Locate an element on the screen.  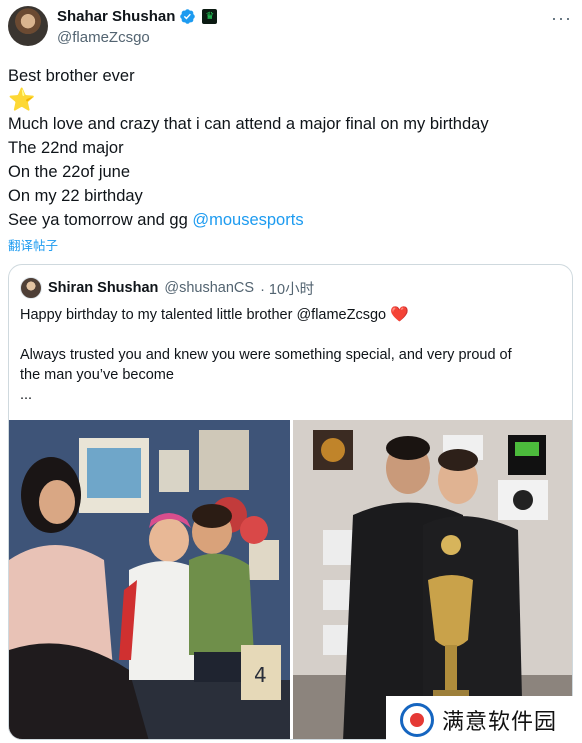
tweet-line: On the 22of june is located at coordinates (69, 172).